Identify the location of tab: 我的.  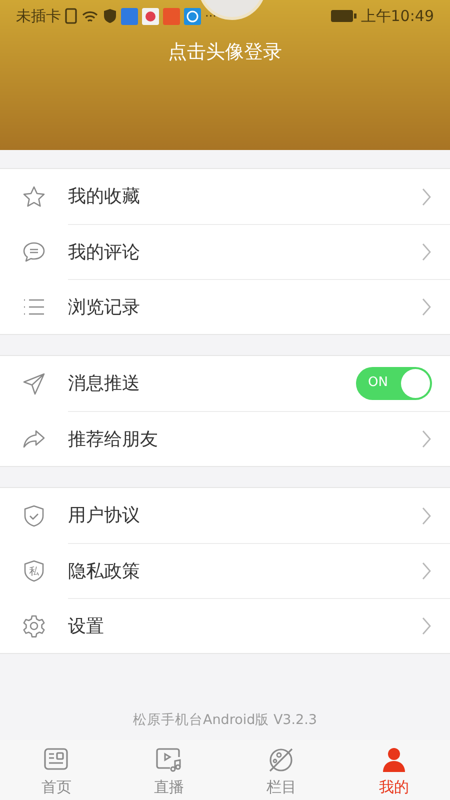
(394, 770).